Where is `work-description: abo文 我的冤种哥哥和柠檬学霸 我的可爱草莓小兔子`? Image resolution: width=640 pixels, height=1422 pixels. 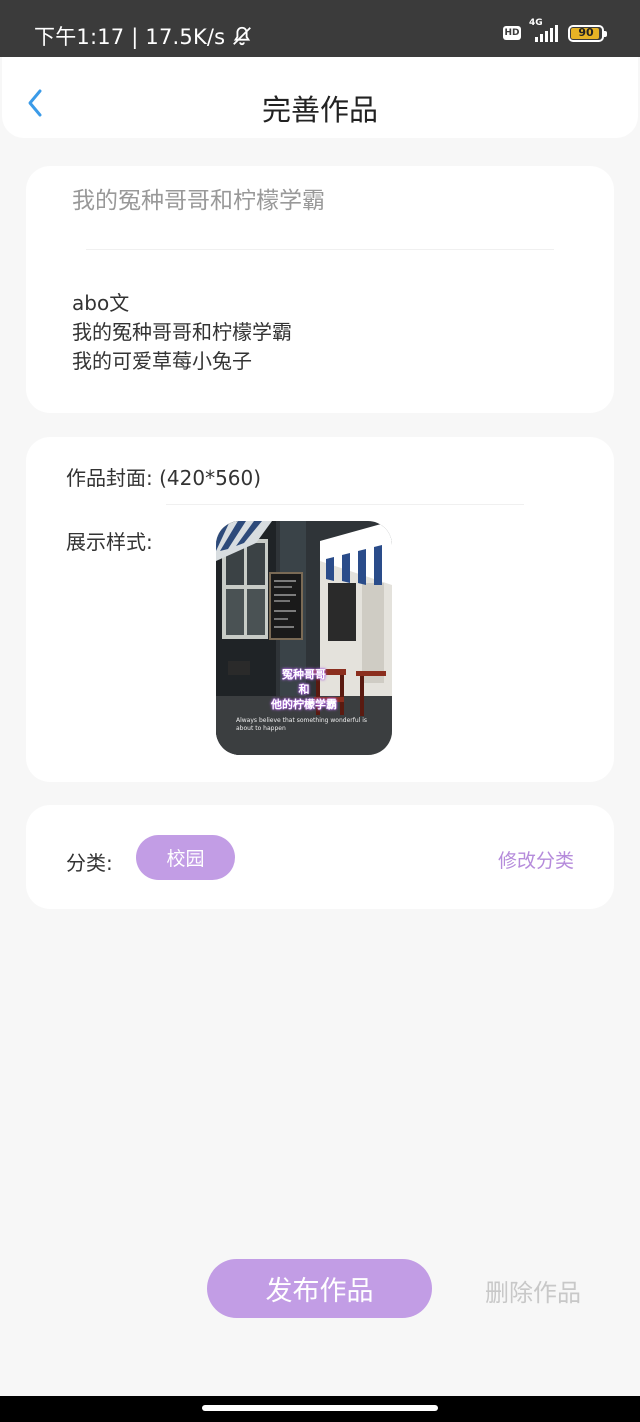 work-description: abo文 我的冤种哥哥和柠檬学霸 我的可爱草莓小兔子 is located at coordinates (182, 332).